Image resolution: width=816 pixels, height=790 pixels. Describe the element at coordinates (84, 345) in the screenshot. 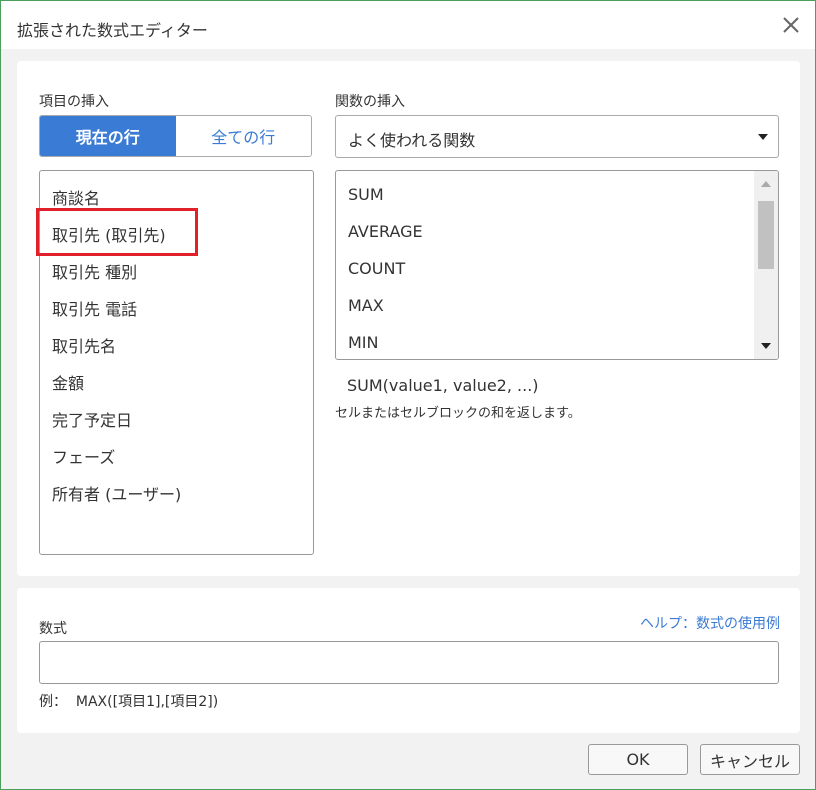

I see `field-item-account-name: 取引先名` at that location.